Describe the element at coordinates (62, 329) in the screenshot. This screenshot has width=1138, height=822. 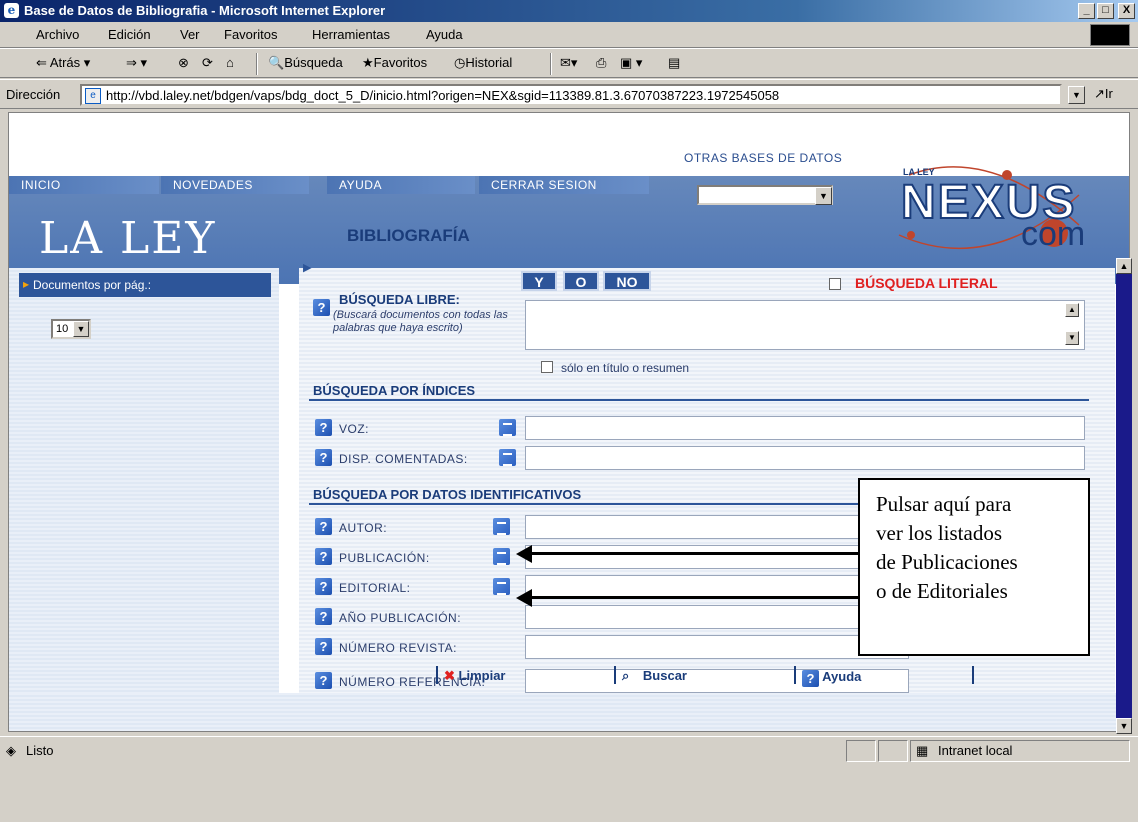
I see `docs-per-page-value: 10` at that location.